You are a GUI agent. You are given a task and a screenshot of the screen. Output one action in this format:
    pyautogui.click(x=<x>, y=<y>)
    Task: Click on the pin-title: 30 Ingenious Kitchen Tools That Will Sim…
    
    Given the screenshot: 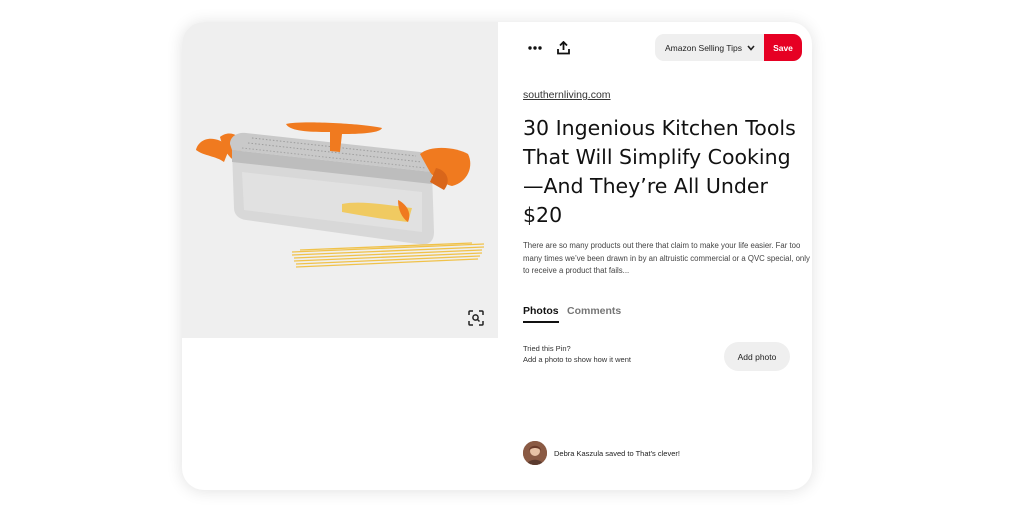 What is the action you would take?
    pyautogui.click(x=659, y=171)
    